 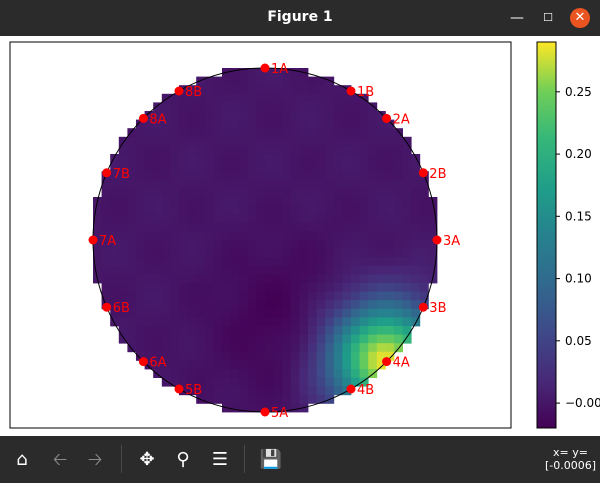 I want to click on back-arrow-icon: 🡠, so click(x=60, y=460).